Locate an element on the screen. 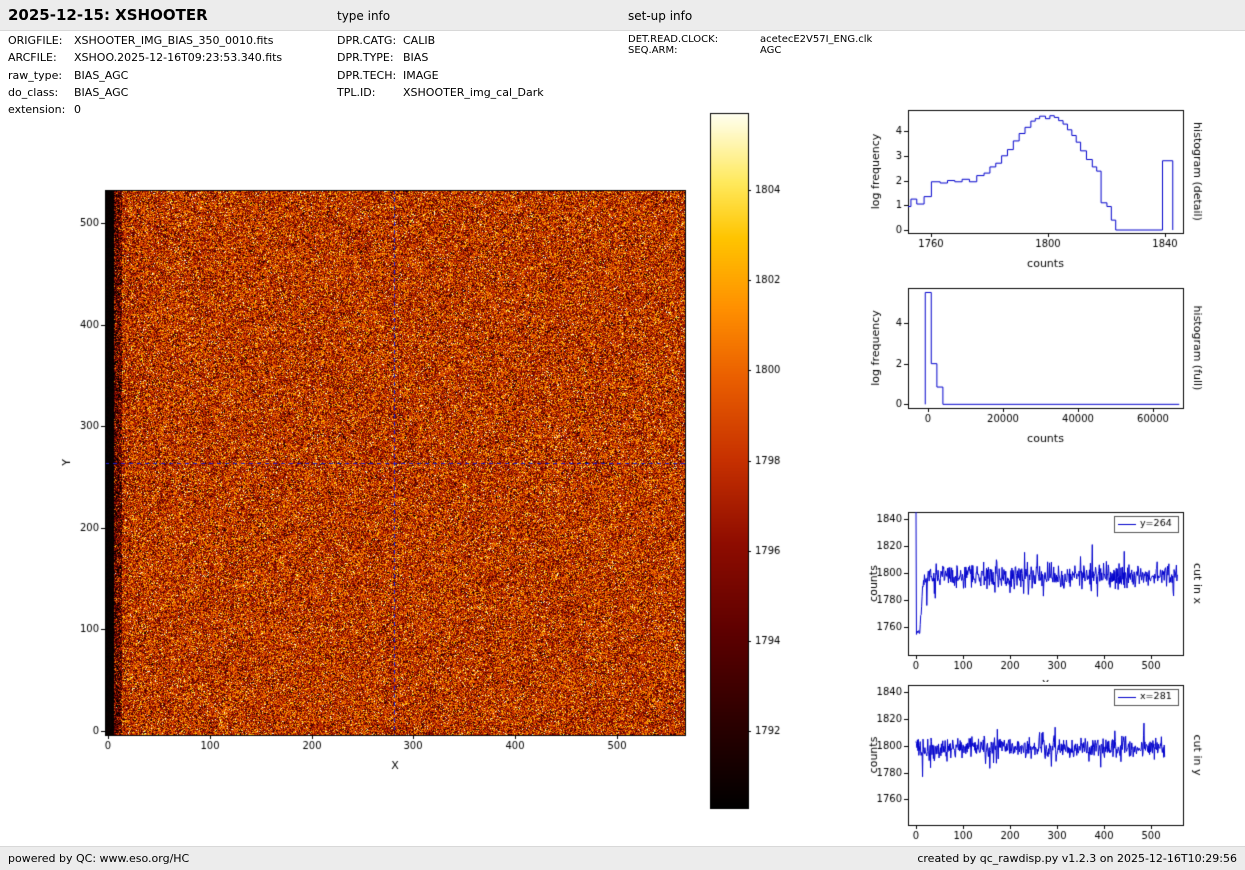  doclass-label: do_class: is located at coordinates (33, 92).